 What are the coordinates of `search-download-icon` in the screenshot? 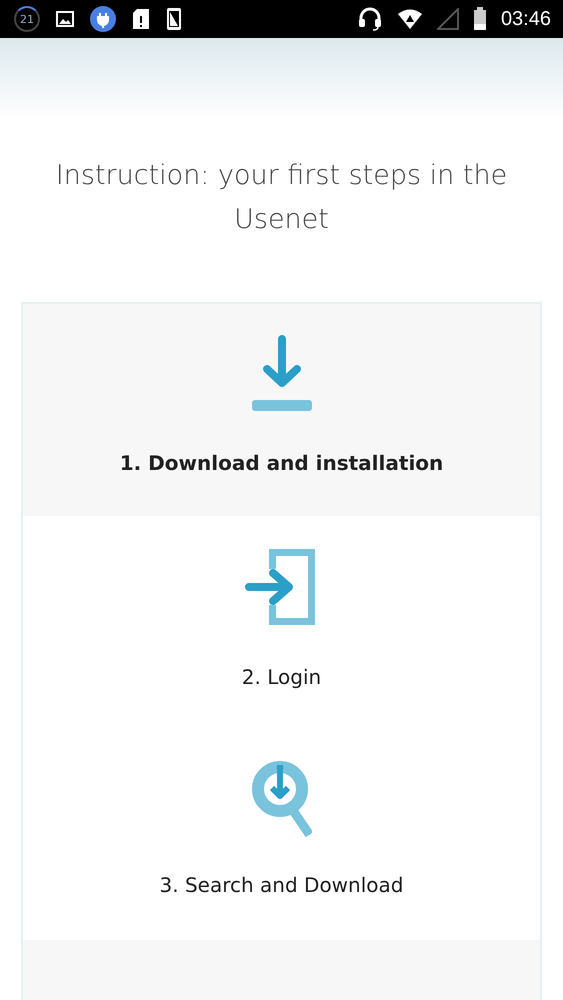 It's located at (282, 799).